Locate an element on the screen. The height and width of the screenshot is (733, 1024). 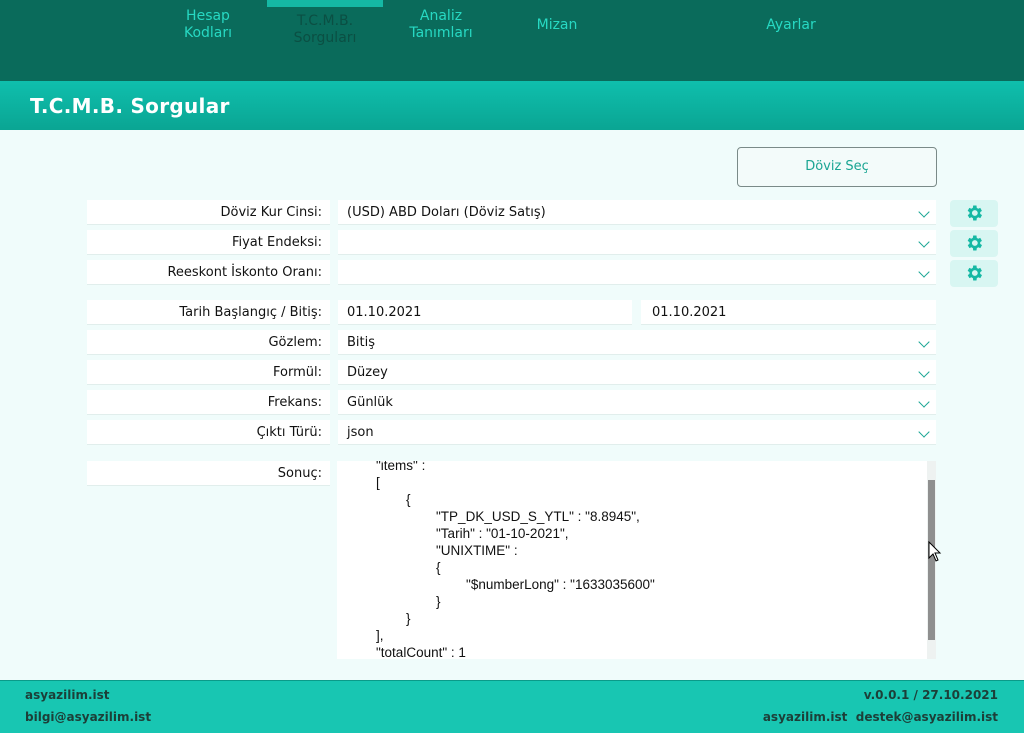
frekans-value: Günlük is located at coordinates (370, 402).